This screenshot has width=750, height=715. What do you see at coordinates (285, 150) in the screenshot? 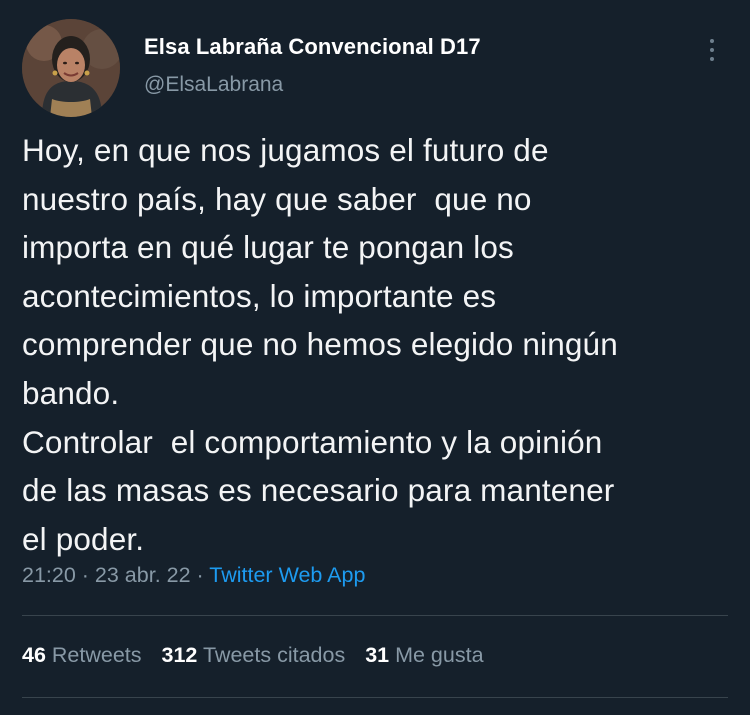
I see `tweet-text-line: Hoy, en que nos jugamos el futuro de` at bounding box center [285, 150].